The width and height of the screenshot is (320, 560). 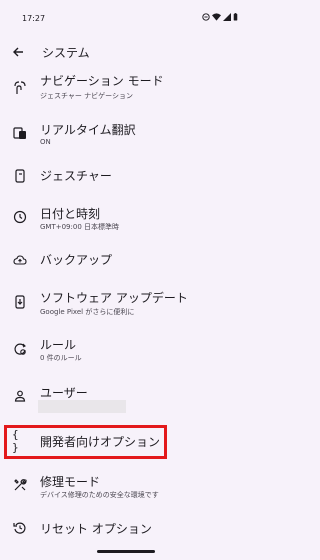 What do you see at coordinates (58, 345) in the screenshot?
I see `setting-label: ルール` at bounding box center [58, 345].